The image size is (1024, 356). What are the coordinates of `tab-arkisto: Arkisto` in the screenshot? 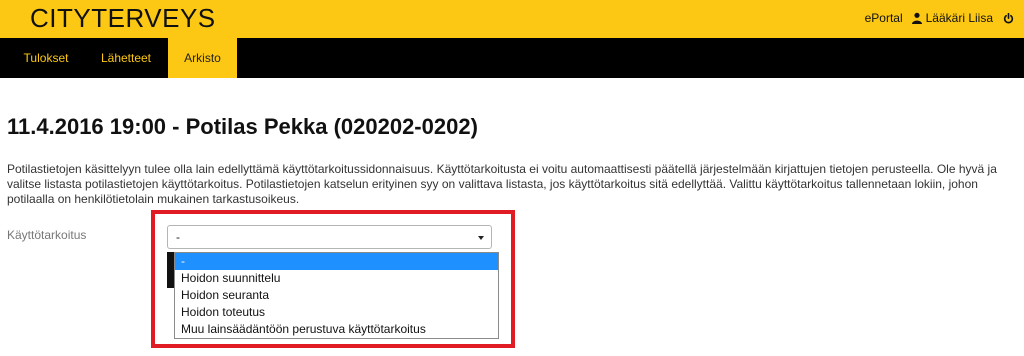 It's located at (202, 58).